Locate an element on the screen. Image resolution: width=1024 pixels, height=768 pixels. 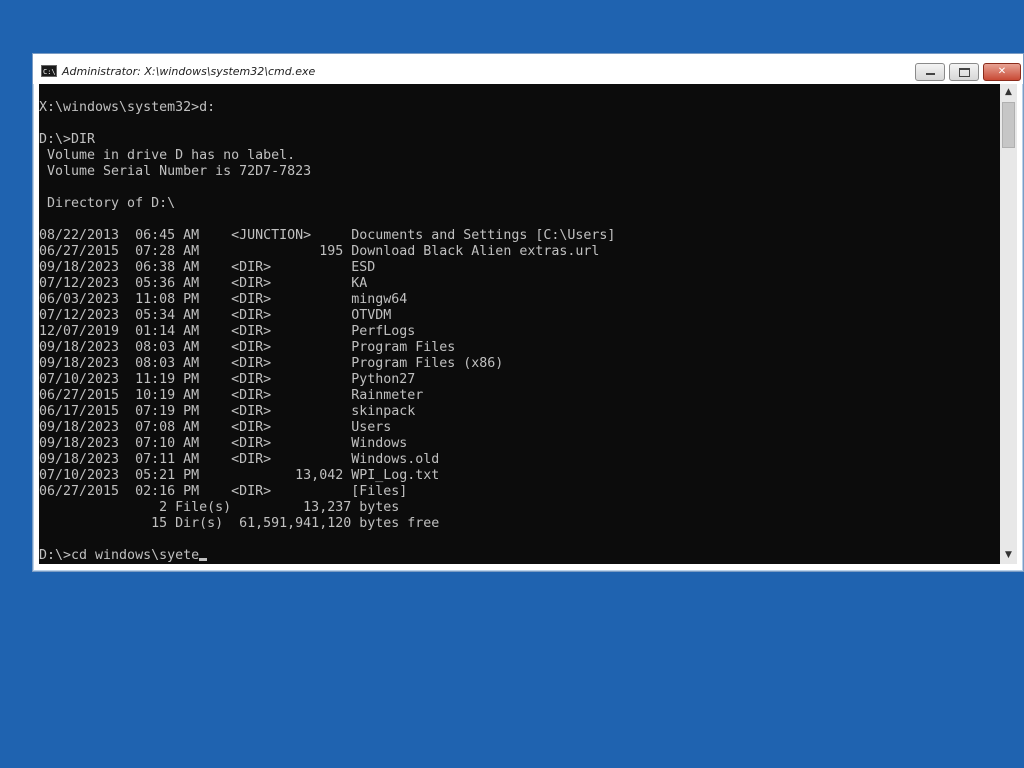
console-line: 15 Dir(s) 61,591,941,120 bytes free is located at coordinates (239, 523).